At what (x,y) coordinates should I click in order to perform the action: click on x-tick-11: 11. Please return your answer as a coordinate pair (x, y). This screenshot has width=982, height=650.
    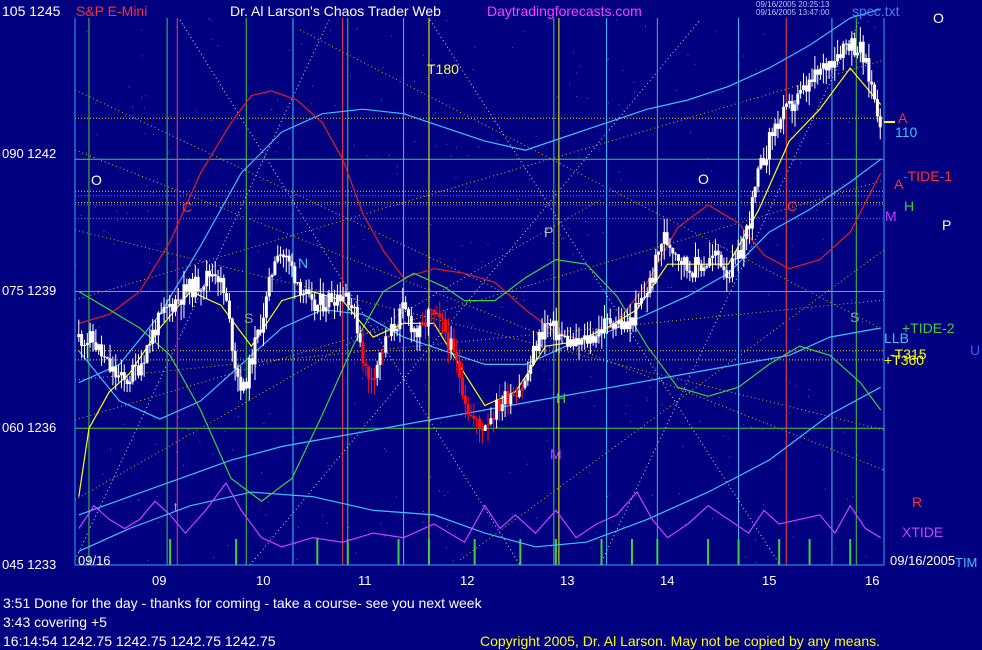
    Looking at the image, I should click on (365, 580).